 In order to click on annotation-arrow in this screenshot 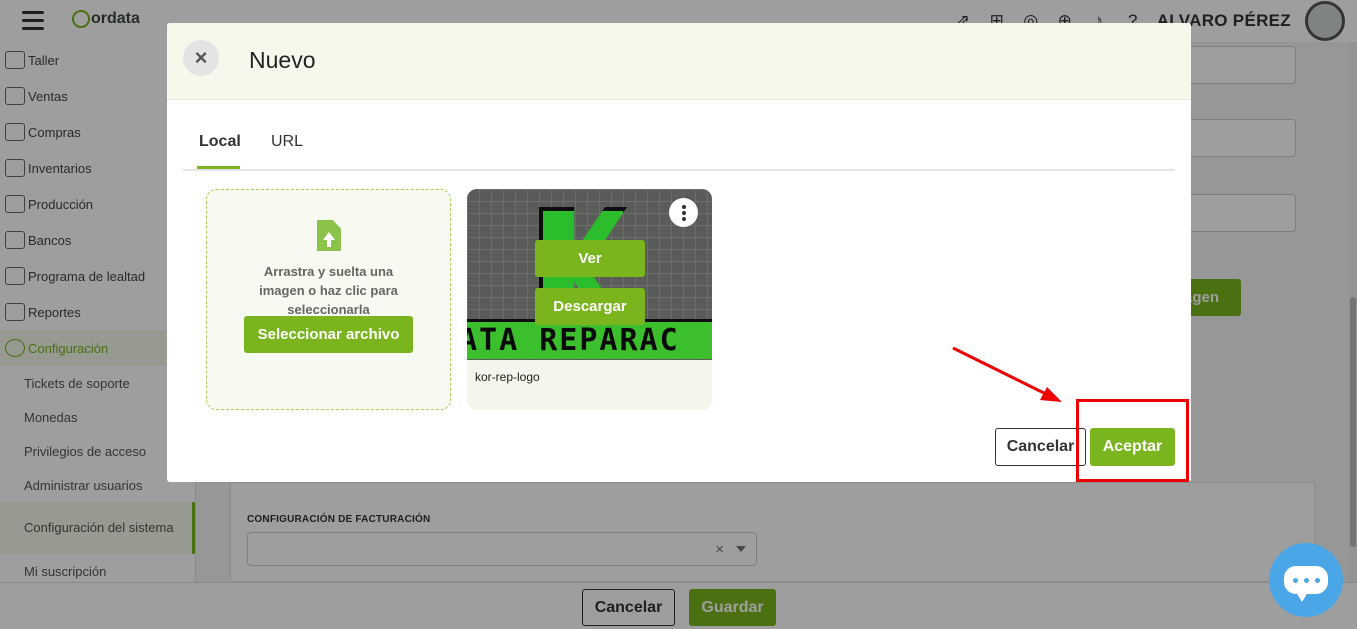, I will do `click(1007, 374)`.